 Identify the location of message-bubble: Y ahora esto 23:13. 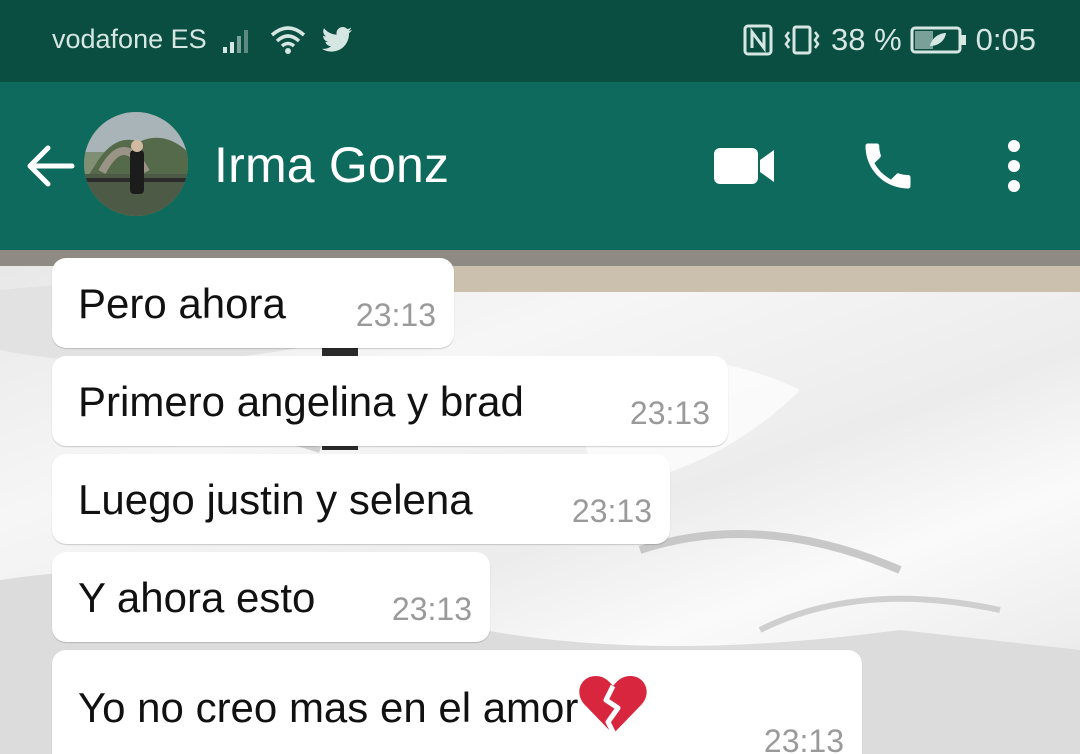
(271, 597).